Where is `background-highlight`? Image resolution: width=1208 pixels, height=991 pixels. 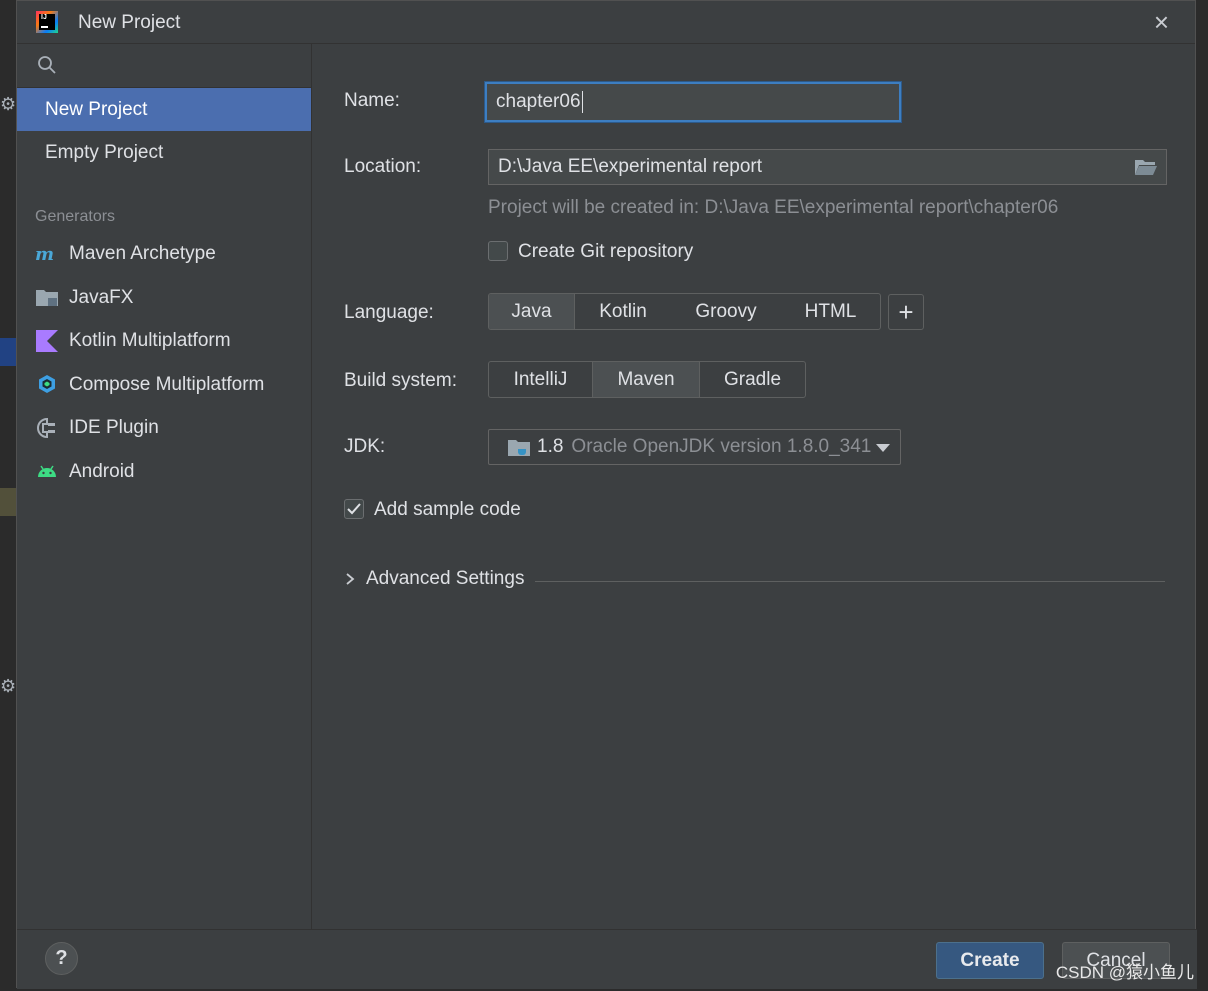 background-highlight is located at coordinates (8, 502).